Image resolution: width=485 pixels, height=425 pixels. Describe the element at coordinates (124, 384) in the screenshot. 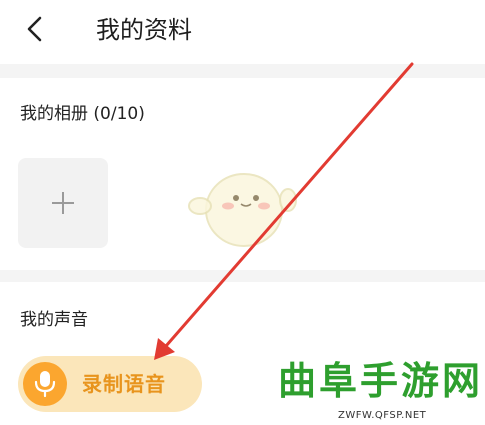

I see `record-voice-label: 录制语音` at that location.